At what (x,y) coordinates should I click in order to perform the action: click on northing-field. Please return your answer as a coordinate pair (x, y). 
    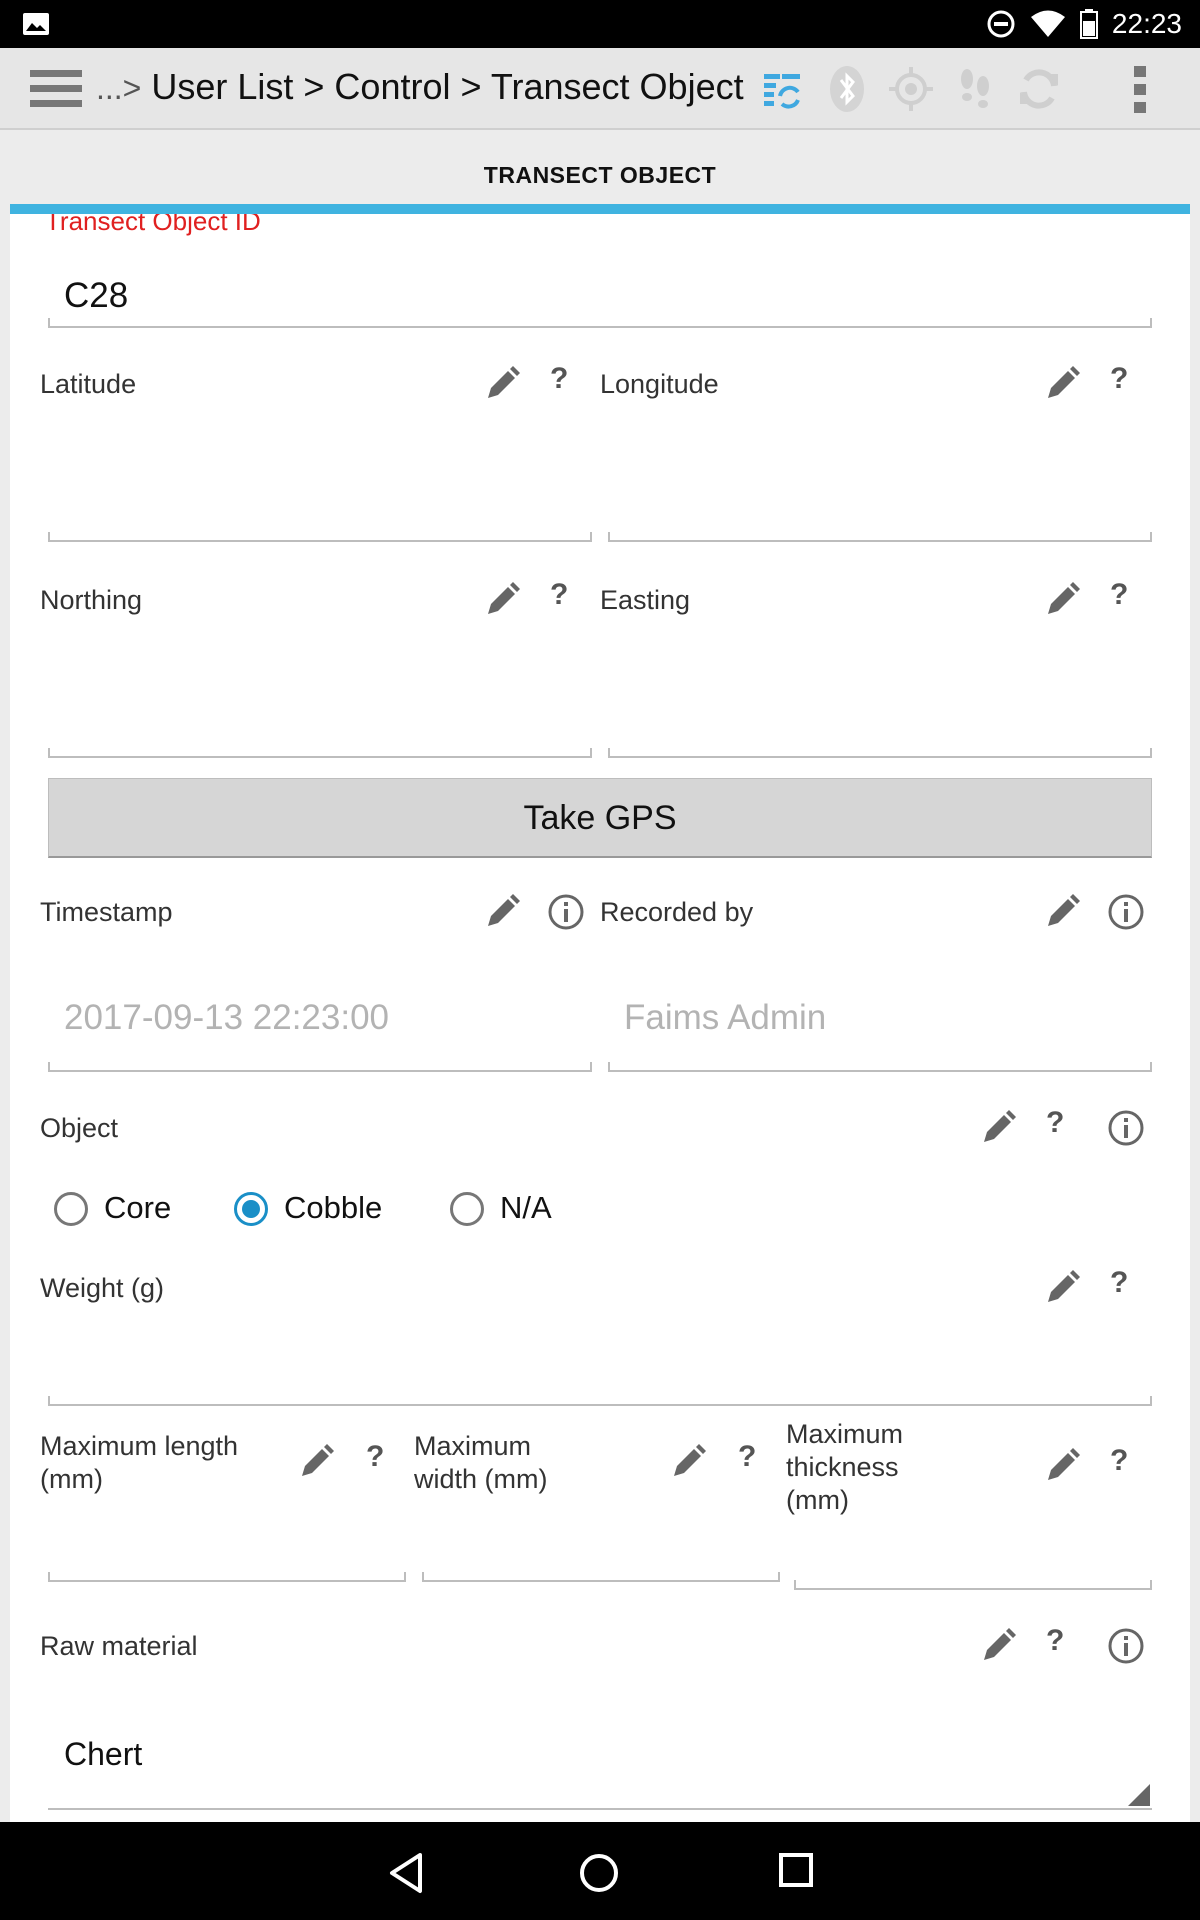
    Looking at the image, I should click on (320, 753).